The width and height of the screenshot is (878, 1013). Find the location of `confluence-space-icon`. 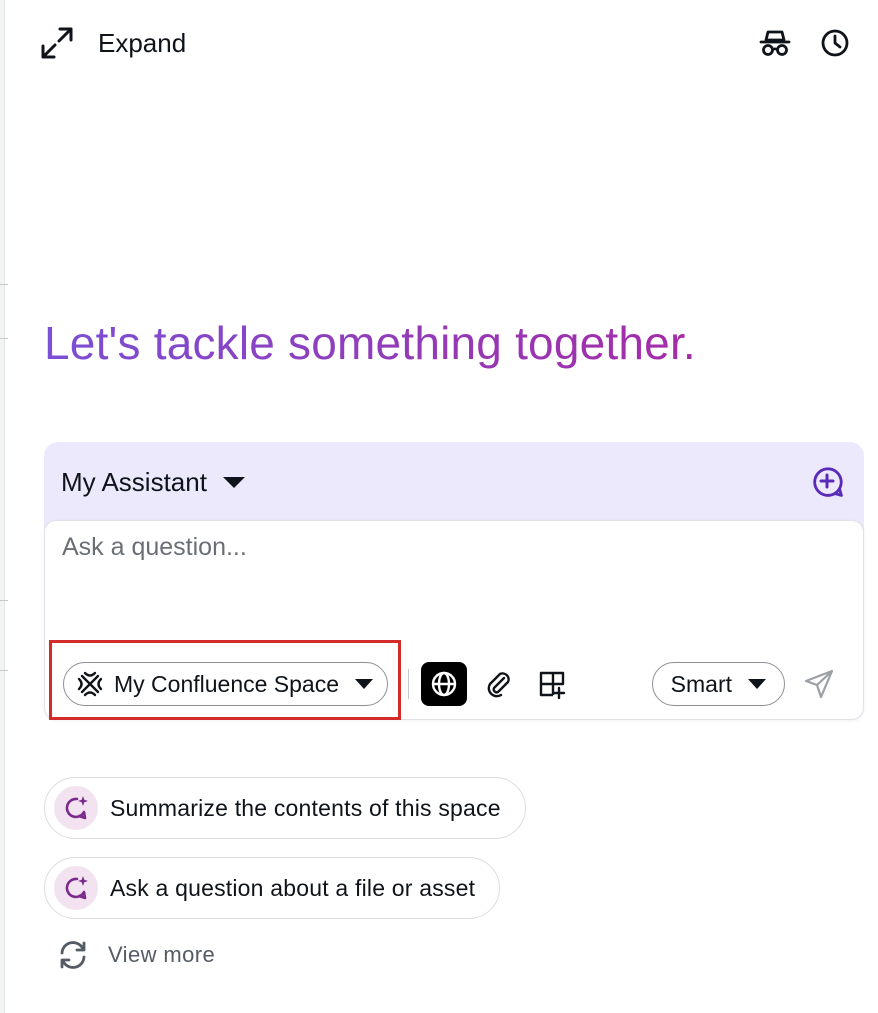

confluence-space-icon is located at coordinates (90, 684).